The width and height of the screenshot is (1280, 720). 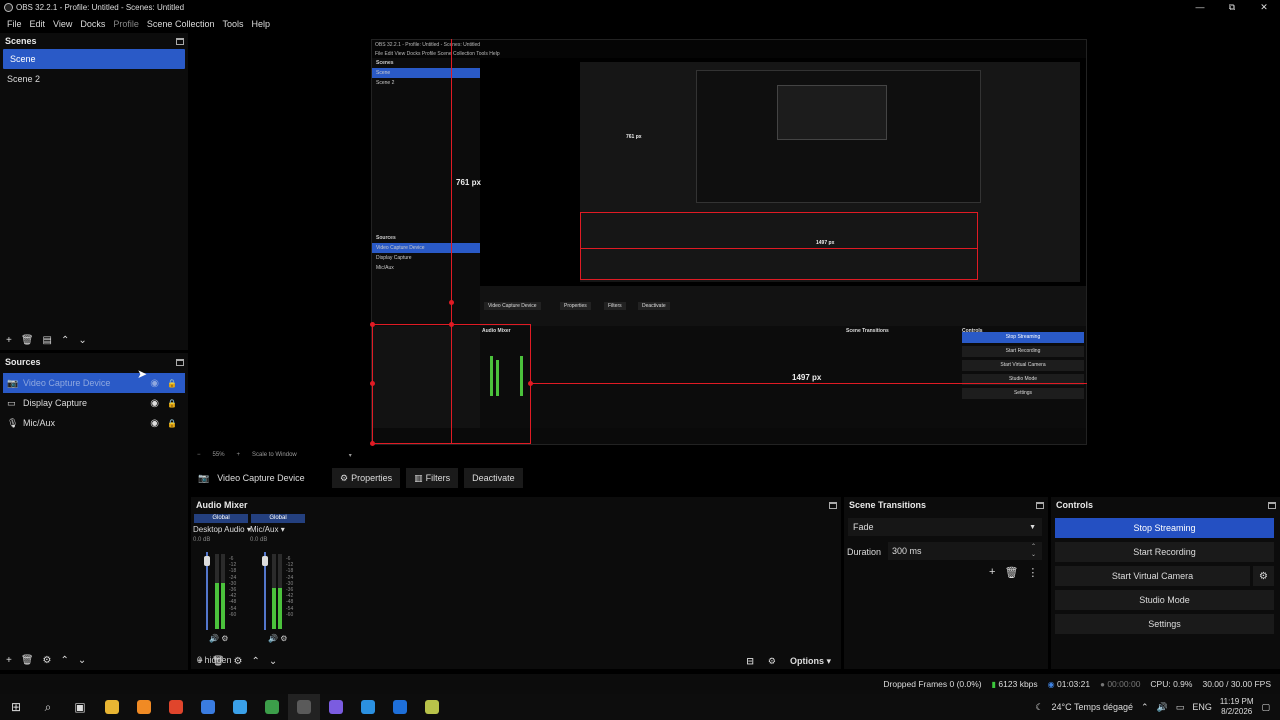 I want to click on deactivate-button: Deactivate, so click(x=493, y=478).